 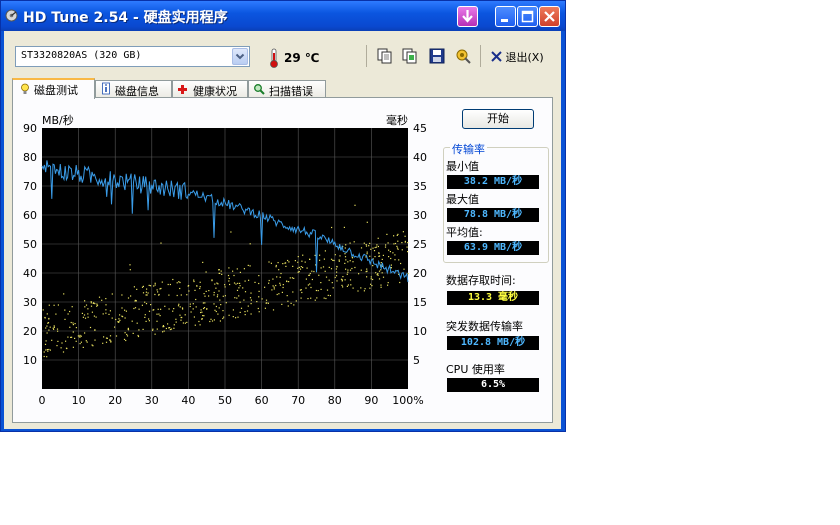 I want to click on exit-label: 退出(X), so click(x=524, y=57).